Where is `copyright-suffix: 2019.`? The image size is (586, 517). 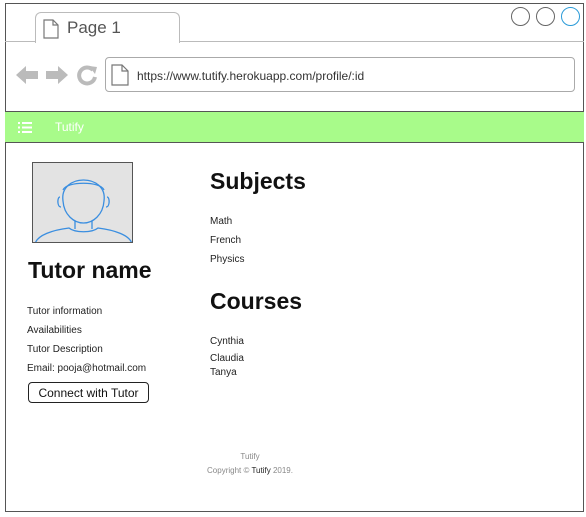 copyright-suffix: 2019. is located at coordinates (281, 470).